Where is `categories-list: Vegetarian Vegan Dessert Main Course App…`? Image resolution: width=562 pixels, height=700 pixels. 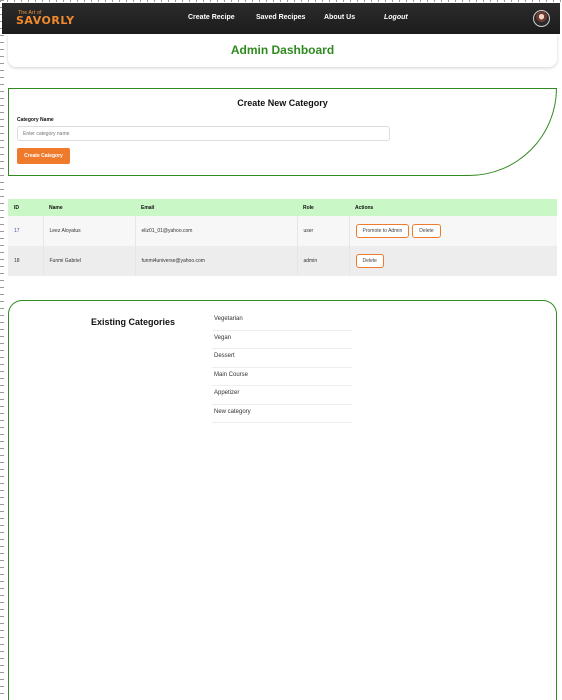
categories-list: Vegetarian Vegan Dessert Main Course App… is located at coordinates (282, 367).